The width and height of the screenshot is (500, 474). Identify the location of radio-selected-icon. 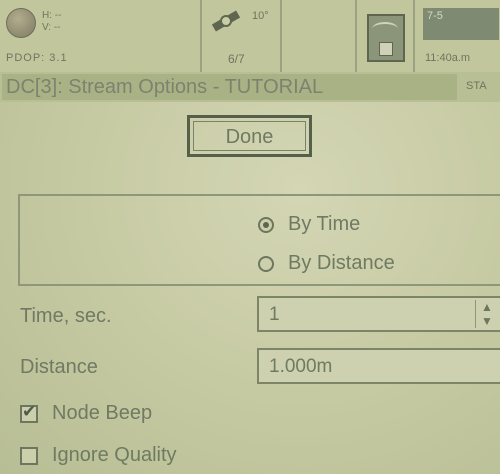
(266, 224).